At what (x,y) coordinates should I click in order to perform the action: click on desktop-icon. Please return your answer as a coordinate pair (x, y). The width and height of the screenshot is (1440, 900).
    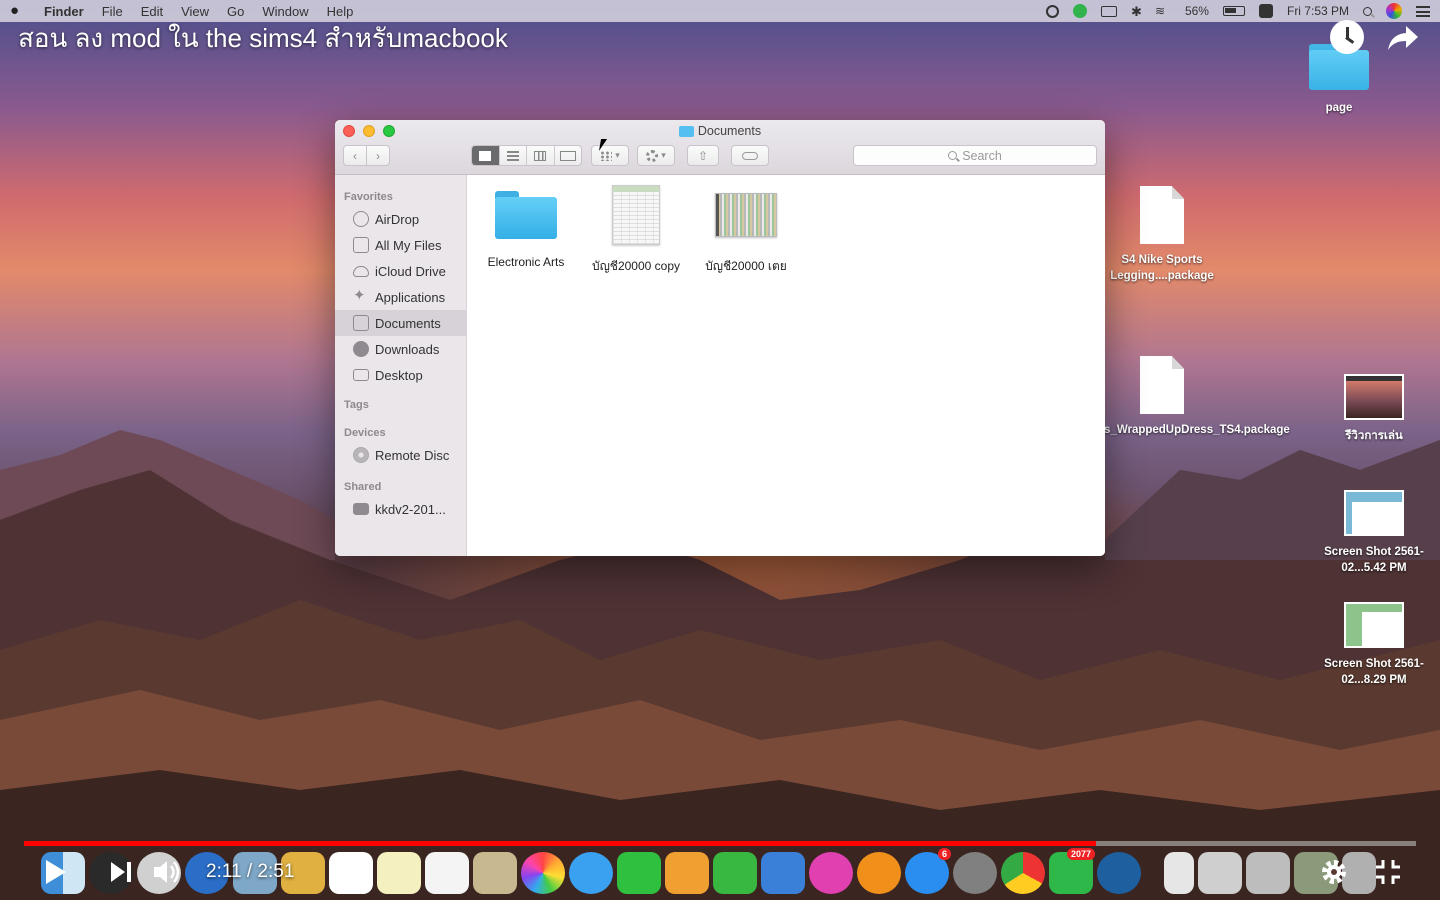
    Looking at the image, I should click on (361, 375).